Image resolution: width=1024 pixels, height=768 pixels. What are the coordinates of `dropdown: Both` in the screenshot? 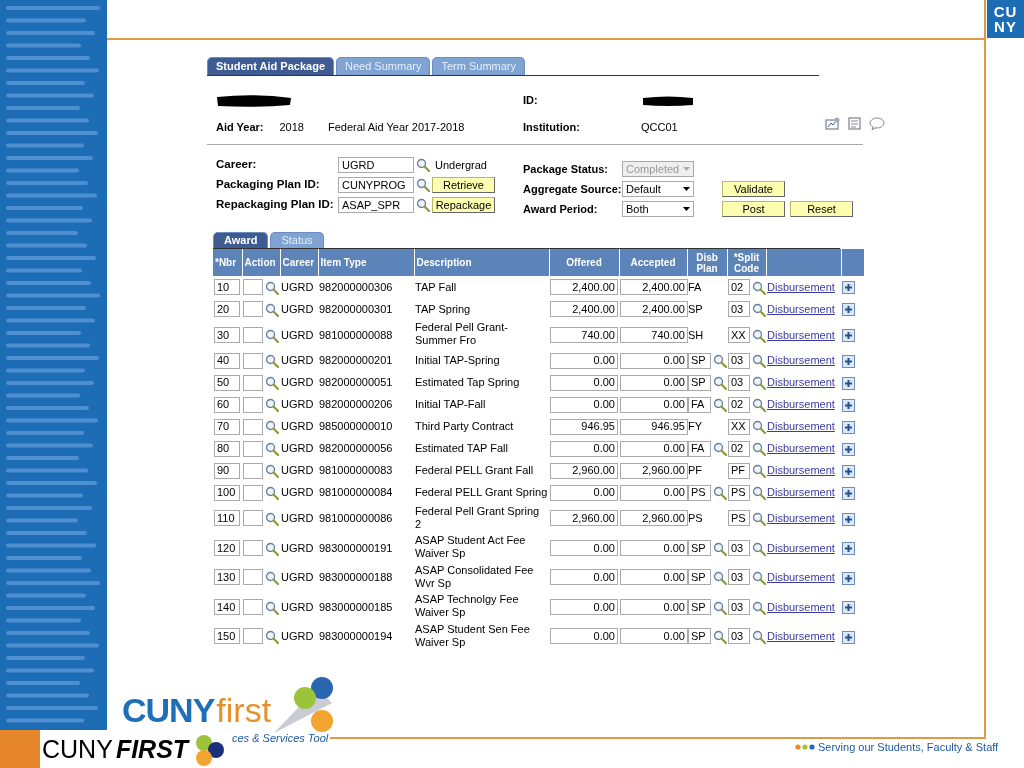 It's located at (658, 209).